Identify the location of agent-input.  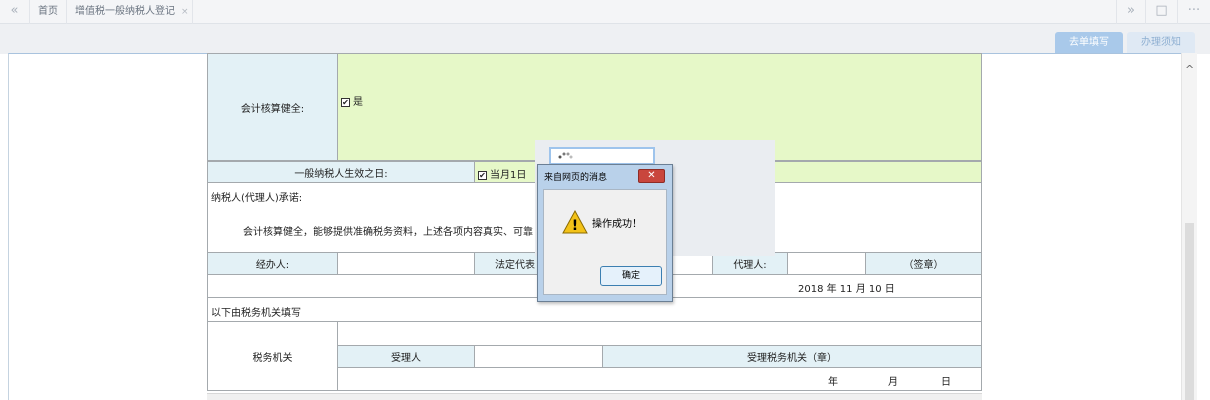
(826, 263).